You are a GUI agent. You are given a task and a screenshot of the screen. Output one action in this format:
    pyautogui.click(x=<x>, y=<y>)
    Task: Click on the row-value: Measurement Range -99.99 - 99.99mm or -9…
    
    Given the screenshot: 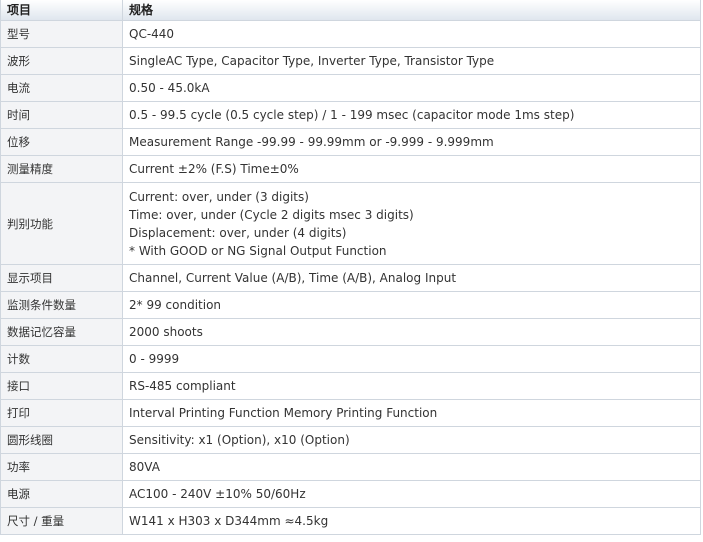 What is the action you would take?
    pyautogui.click(x=411, y=142)
    